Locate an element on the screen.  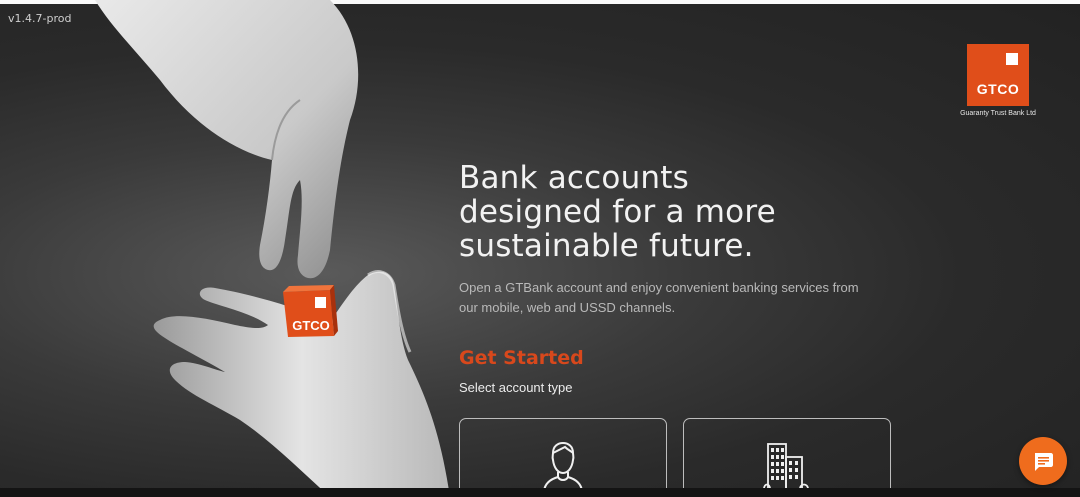
chat-icon is located at coordinates (1044, 462).